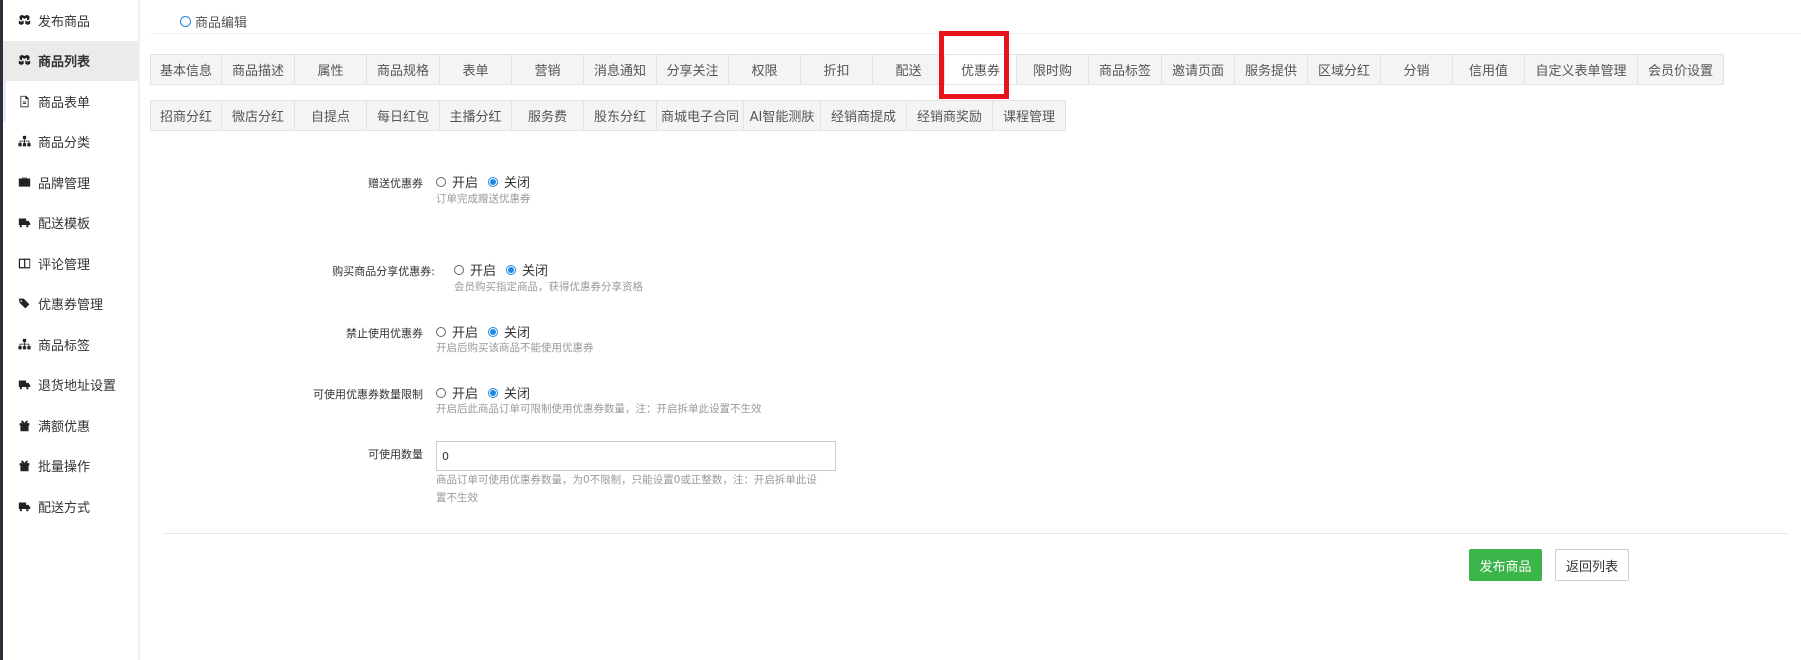 Image resolution: width=1801 pixels, height=660 pixels. I want to click on tags-icon, so click(24, 304).